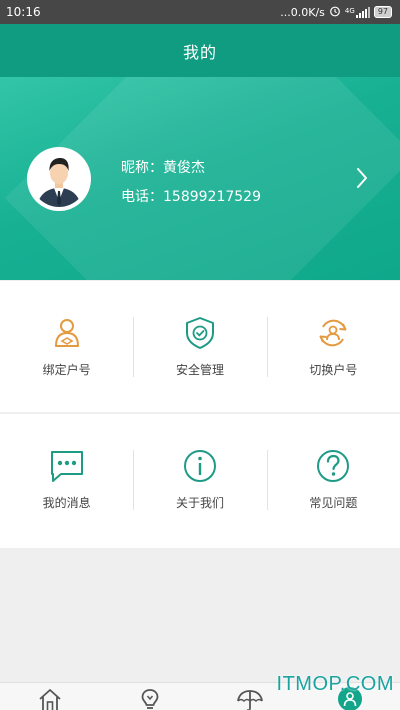 The image size is (400, 710). I want to click on profile-info: 昵称：黄俊杰 电话：15899217529, so click(191, 183).